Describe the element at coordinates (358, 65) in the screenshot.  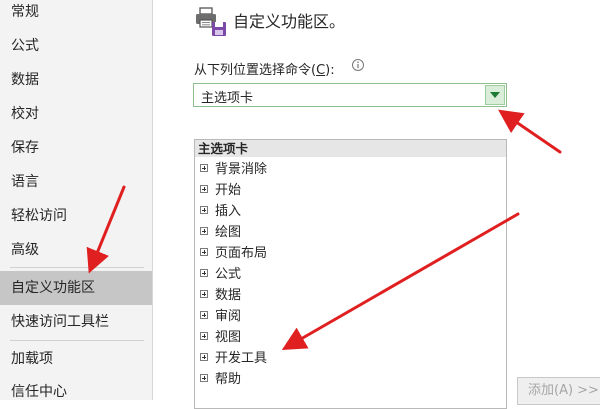
I see `info-icon` at that location.